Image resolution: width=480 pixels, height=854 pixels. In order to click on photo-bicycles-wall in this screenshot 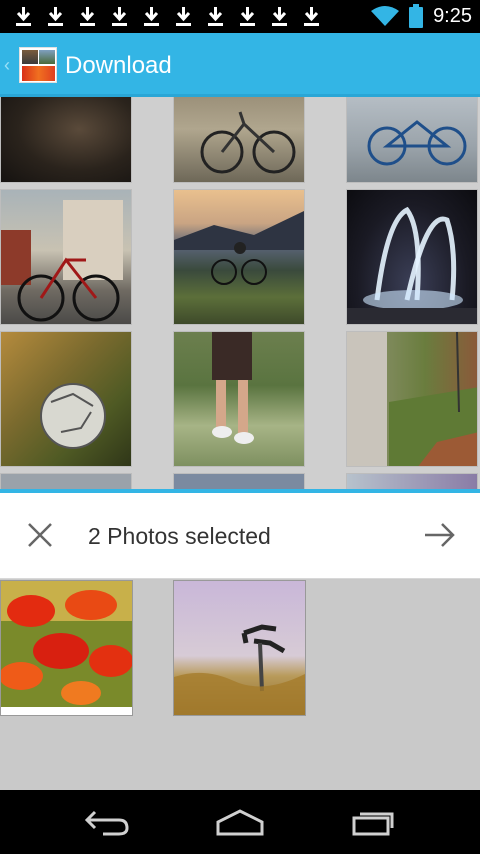, I will do `click(239, 140)`.